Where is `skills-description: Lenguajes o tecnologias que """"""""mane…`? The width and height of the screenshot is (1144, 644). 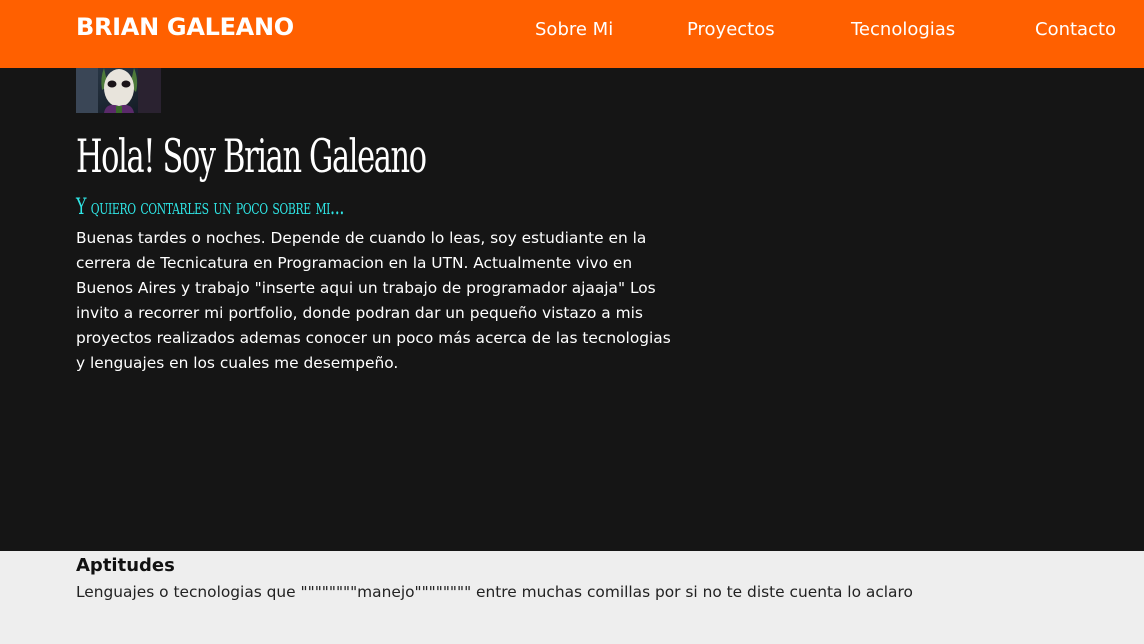
skills-description: Lenguajes o tecnologias que """"""""mane… is located at coordinates (494, 592).